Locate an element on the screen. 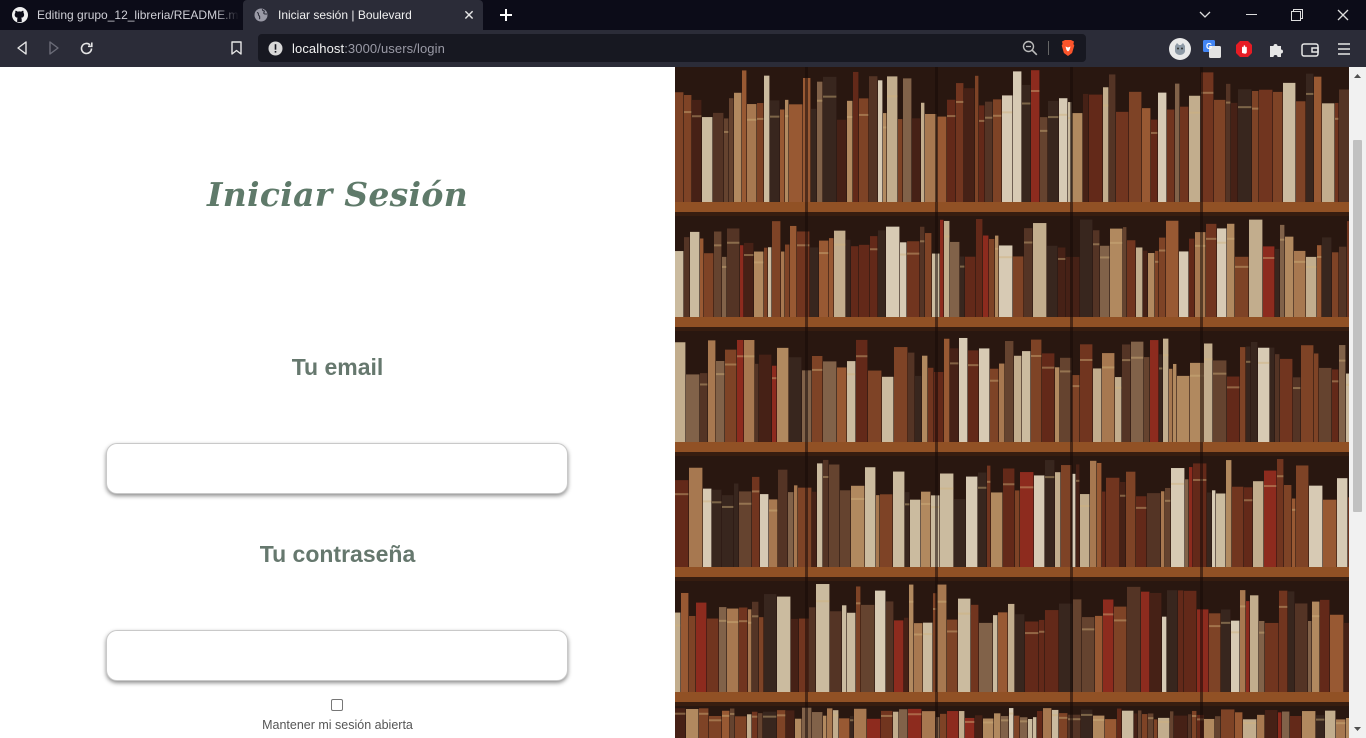 The image size is (1366, 738). password-field is located at coordinates (337, 655).